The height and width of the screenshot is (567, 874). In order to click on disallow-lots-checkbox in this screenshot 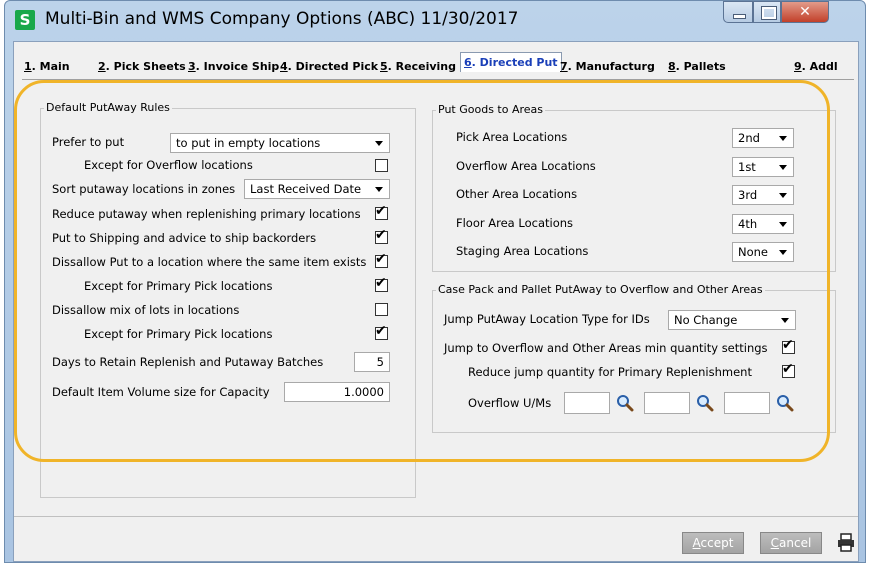, I will do `click(381, 309)`.